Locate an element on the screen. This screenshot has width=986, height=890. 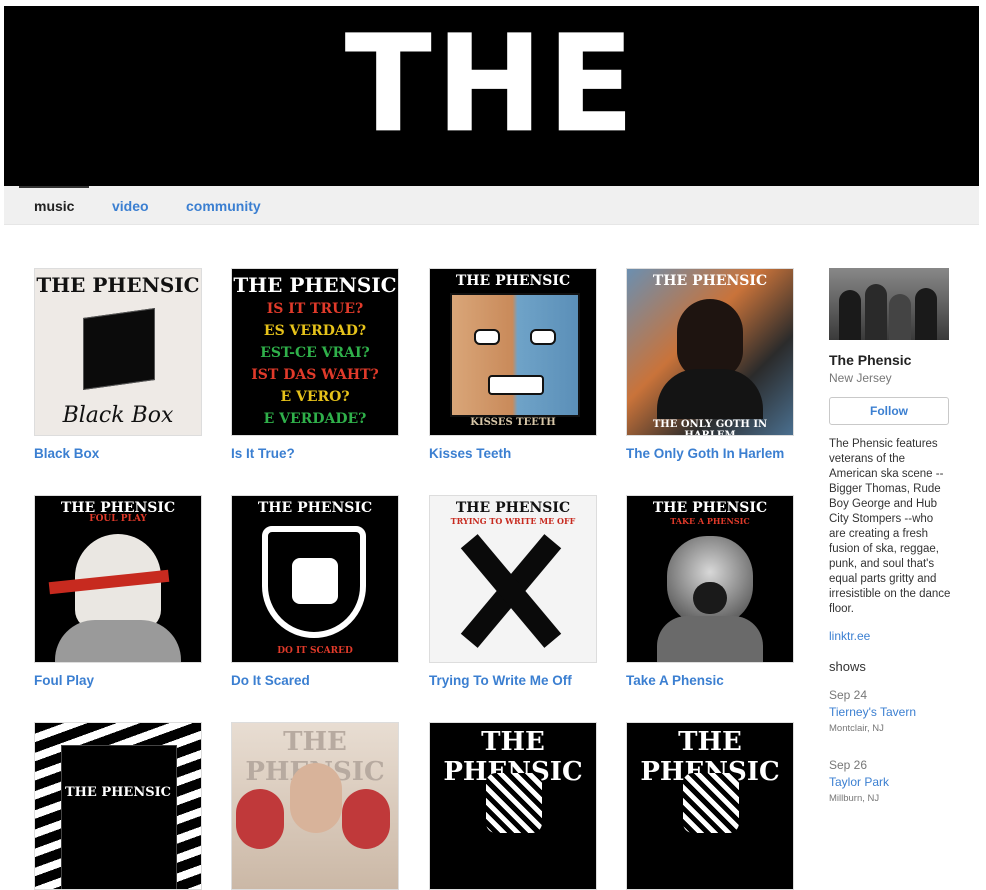
album-cover: THE PHENSIC Black Box is located at coordinates (118, 352).